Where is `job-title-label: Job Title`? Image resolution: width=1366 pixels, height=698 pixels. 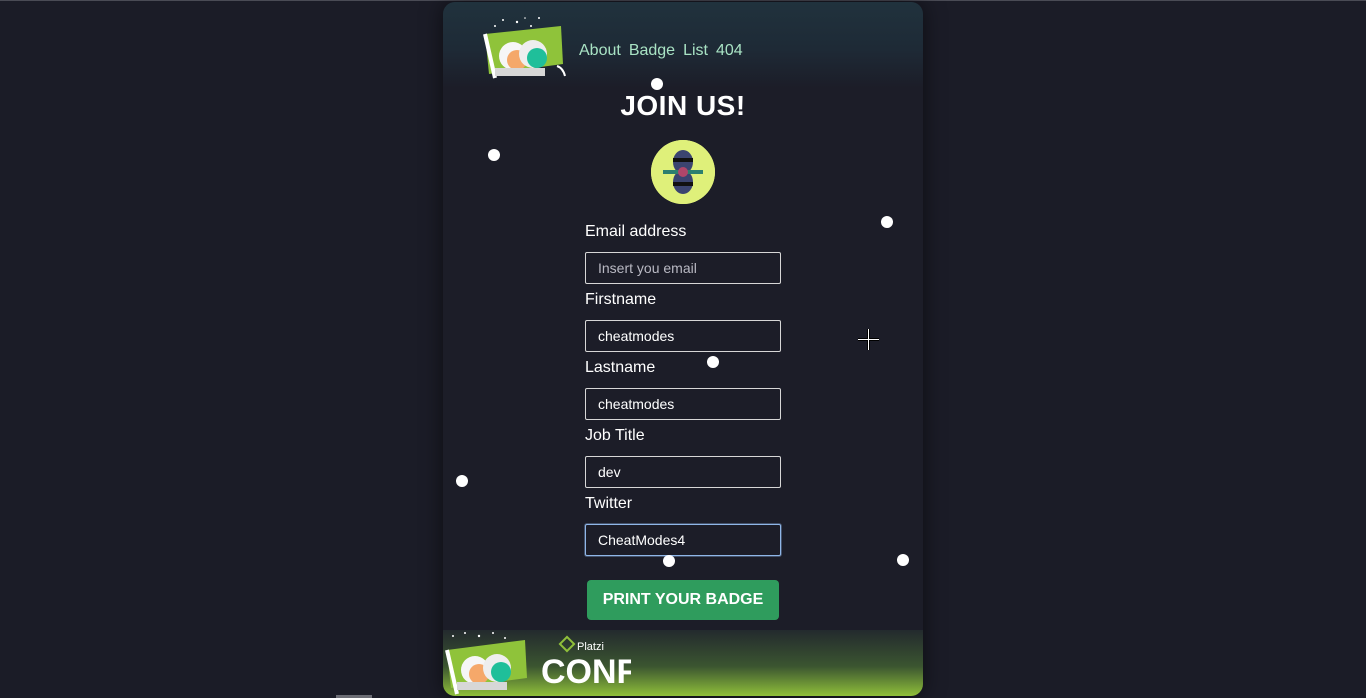 job-title-label: Job Title is located at coordinates (615, 435).